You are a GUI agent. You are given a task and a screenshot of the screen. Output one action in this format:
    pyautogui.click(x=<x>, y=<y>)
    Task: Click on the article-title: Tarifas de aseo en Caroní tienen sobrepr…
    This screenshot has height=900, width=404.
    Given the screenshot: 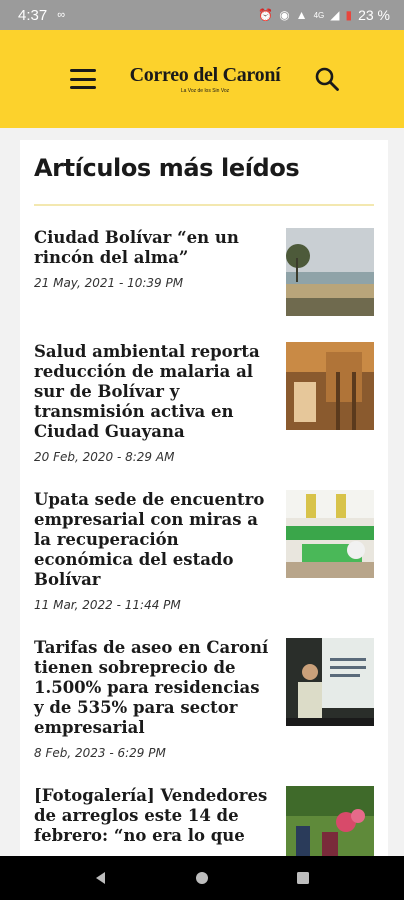 What is the action you would take?
    pyautogui.click(x=152, y=688)
    